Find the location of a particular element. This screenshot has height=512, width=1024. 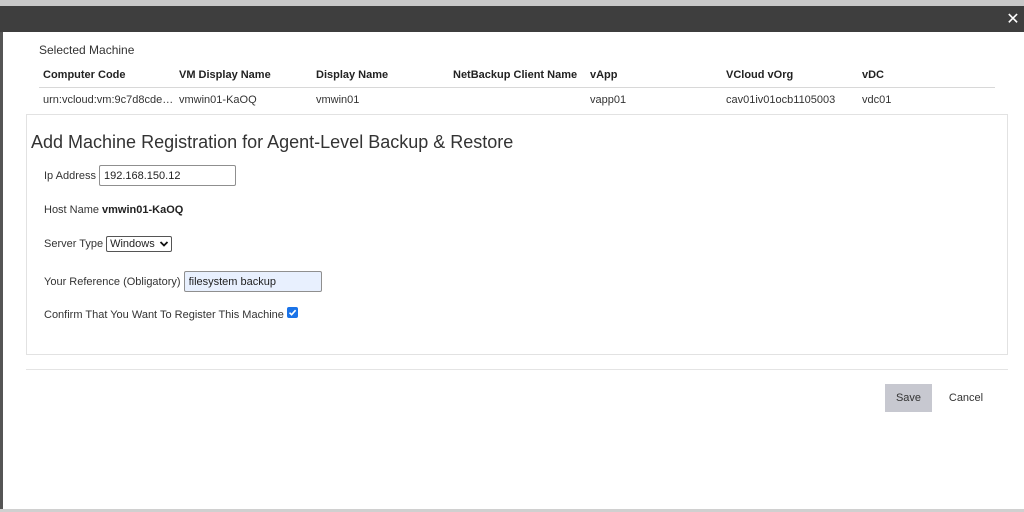

cell-vm-display-name: vmwin01-KaOQ is located at coordinates (218, 100).